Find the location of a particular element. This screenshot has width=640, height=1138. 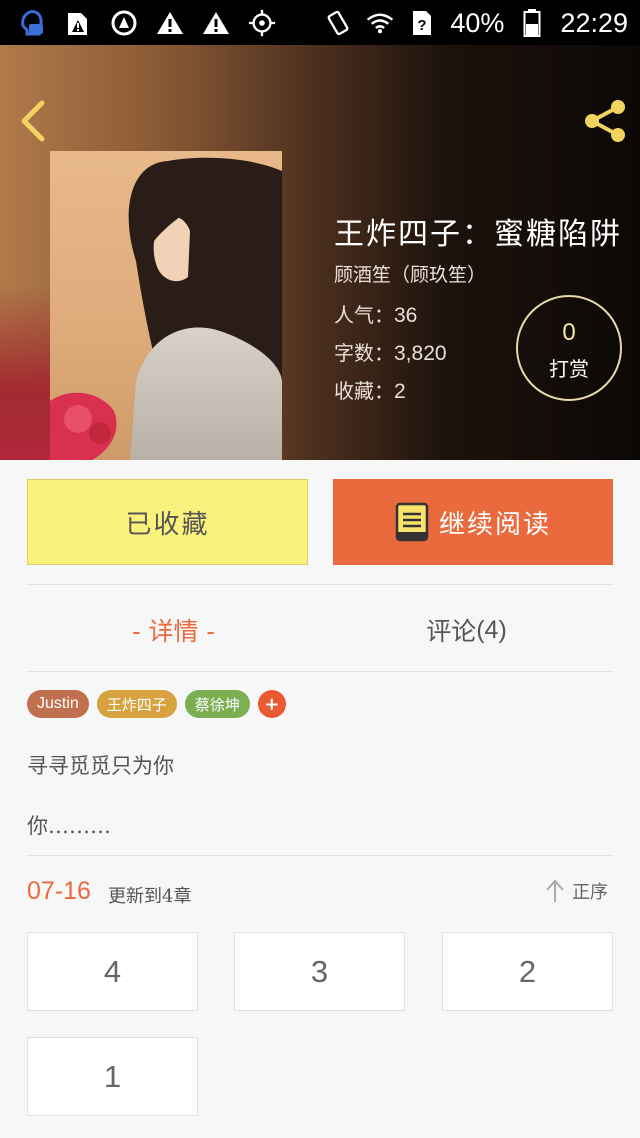

reward-label: 打赏 is located at coordinates (569, 369).